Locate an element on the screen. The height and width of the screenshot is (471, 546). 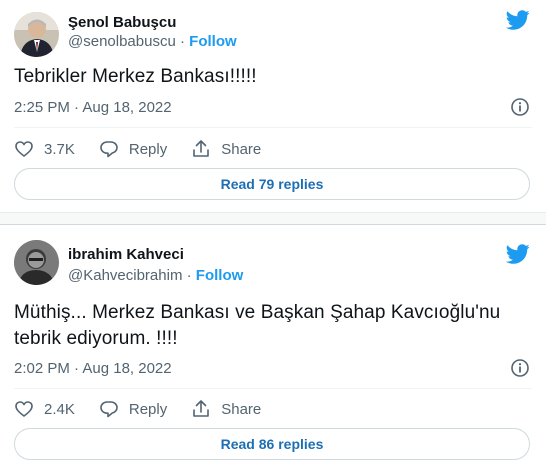
like-count: 2.4K is located at coordinates (59, 409).